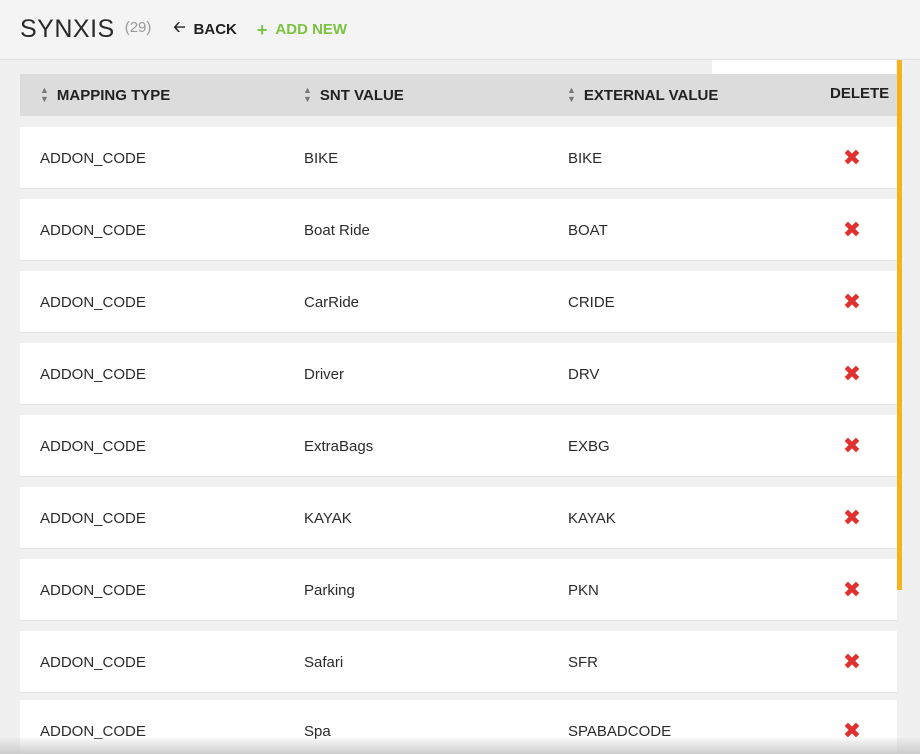  Describe the element at coordinates (583, 590) in the screenshot. I see `external-value-cell: PKN` at that location.